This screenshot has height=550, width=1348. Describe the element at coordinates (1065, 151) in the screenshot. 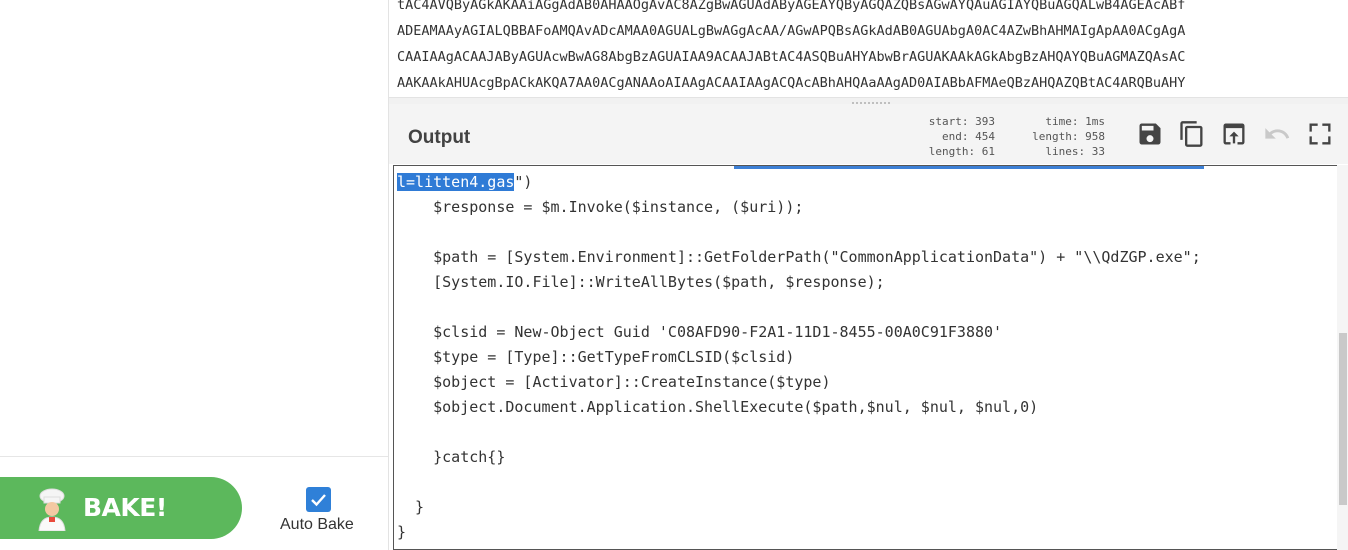

I see `lines-label: lines:` at that location.